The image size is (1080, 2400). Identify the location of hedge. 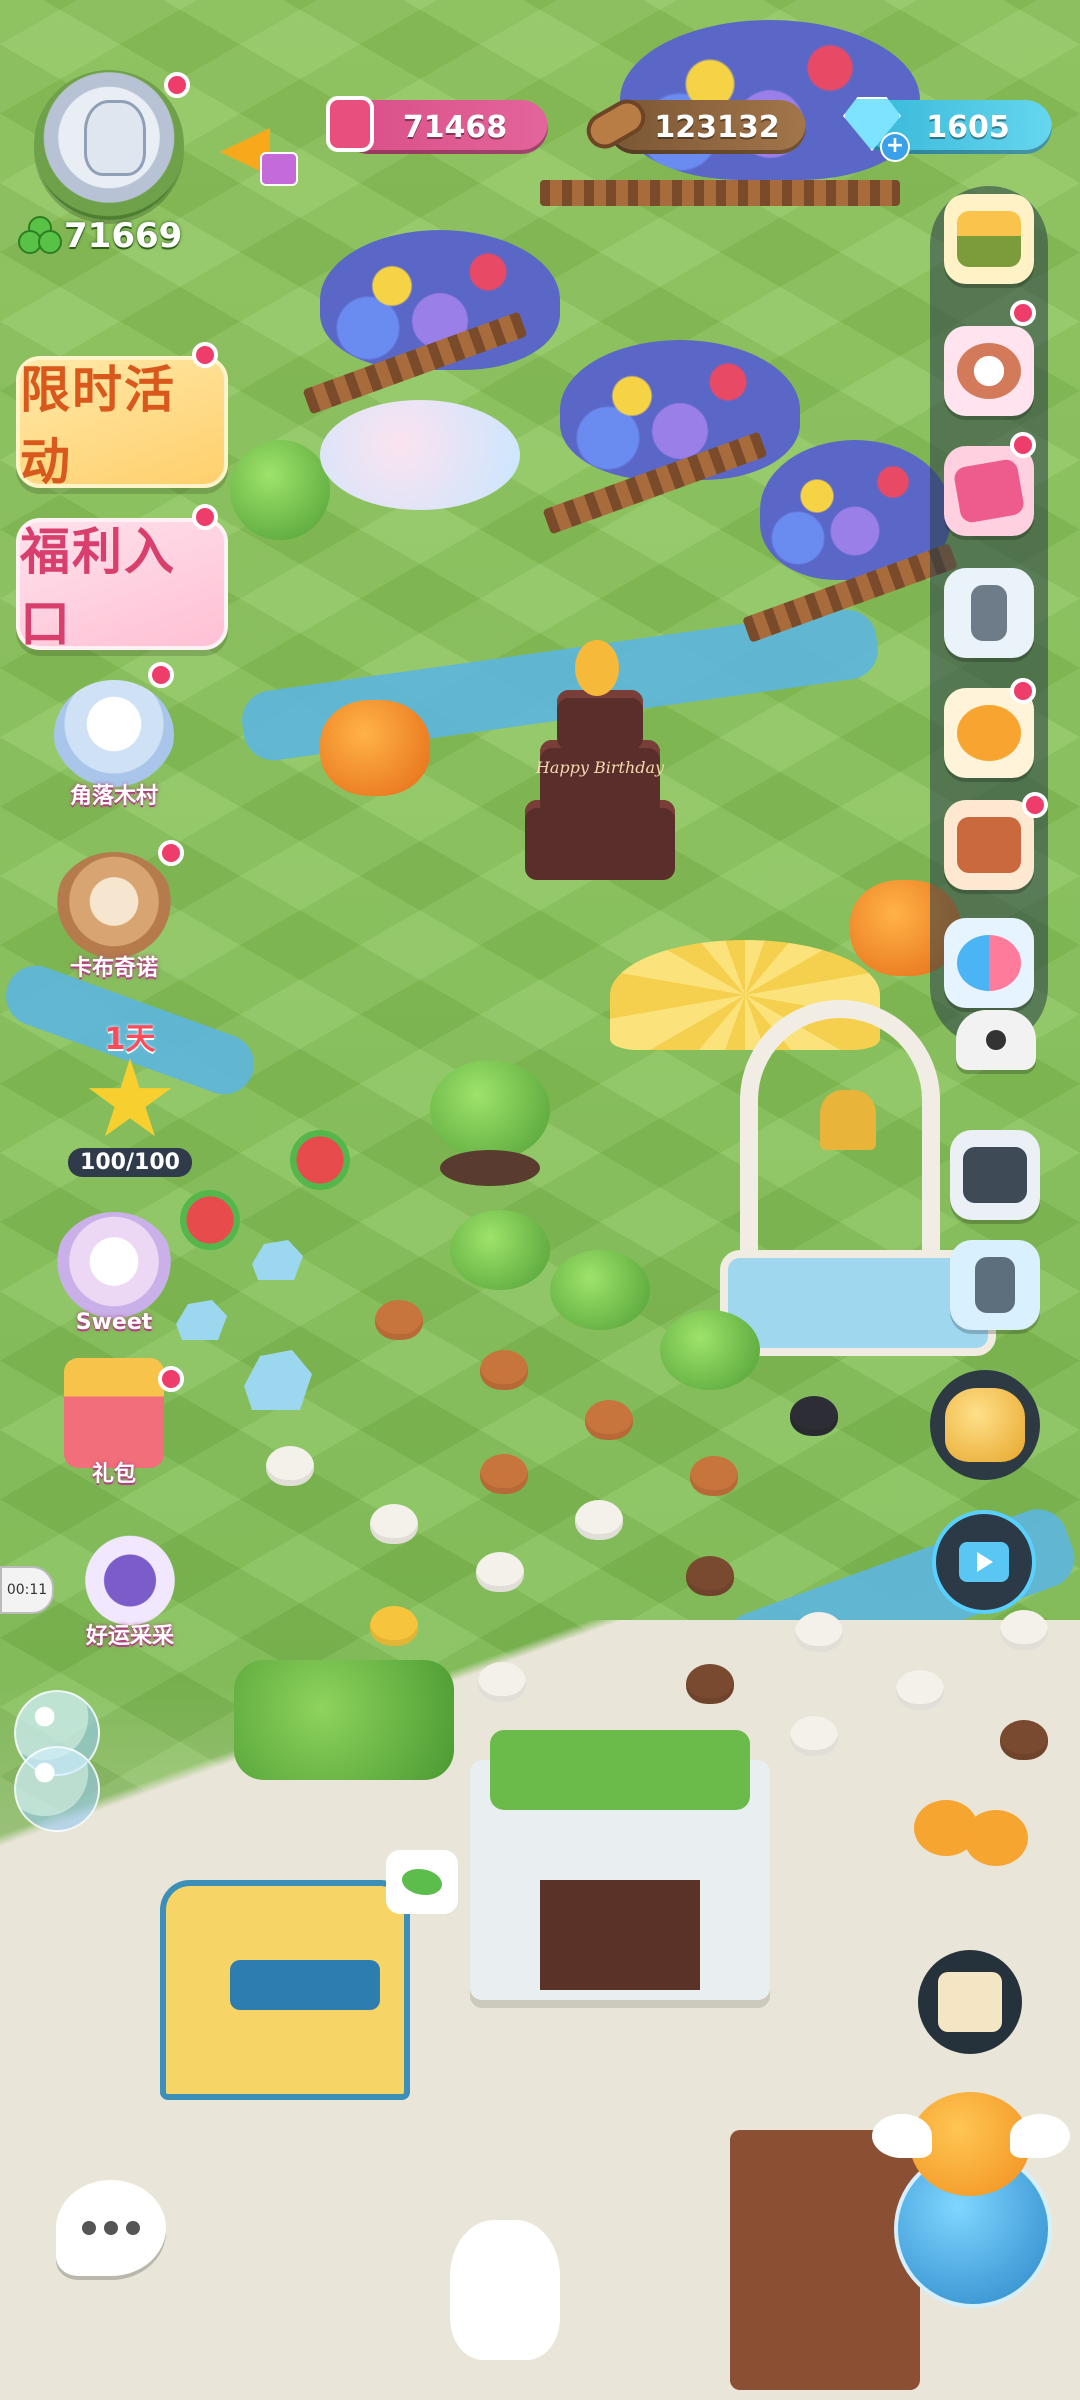
(344, 1720).